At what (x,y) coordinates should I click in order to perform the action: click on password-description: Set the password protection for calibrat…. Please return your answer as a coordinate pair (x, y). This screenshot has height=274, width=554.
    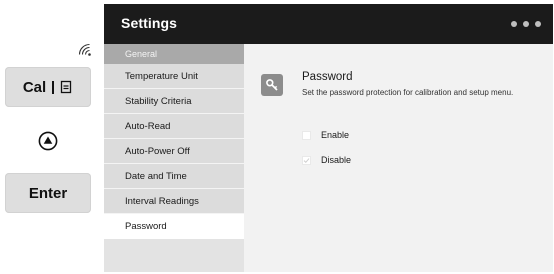
    Looking at the image, I should click on (408, 92).